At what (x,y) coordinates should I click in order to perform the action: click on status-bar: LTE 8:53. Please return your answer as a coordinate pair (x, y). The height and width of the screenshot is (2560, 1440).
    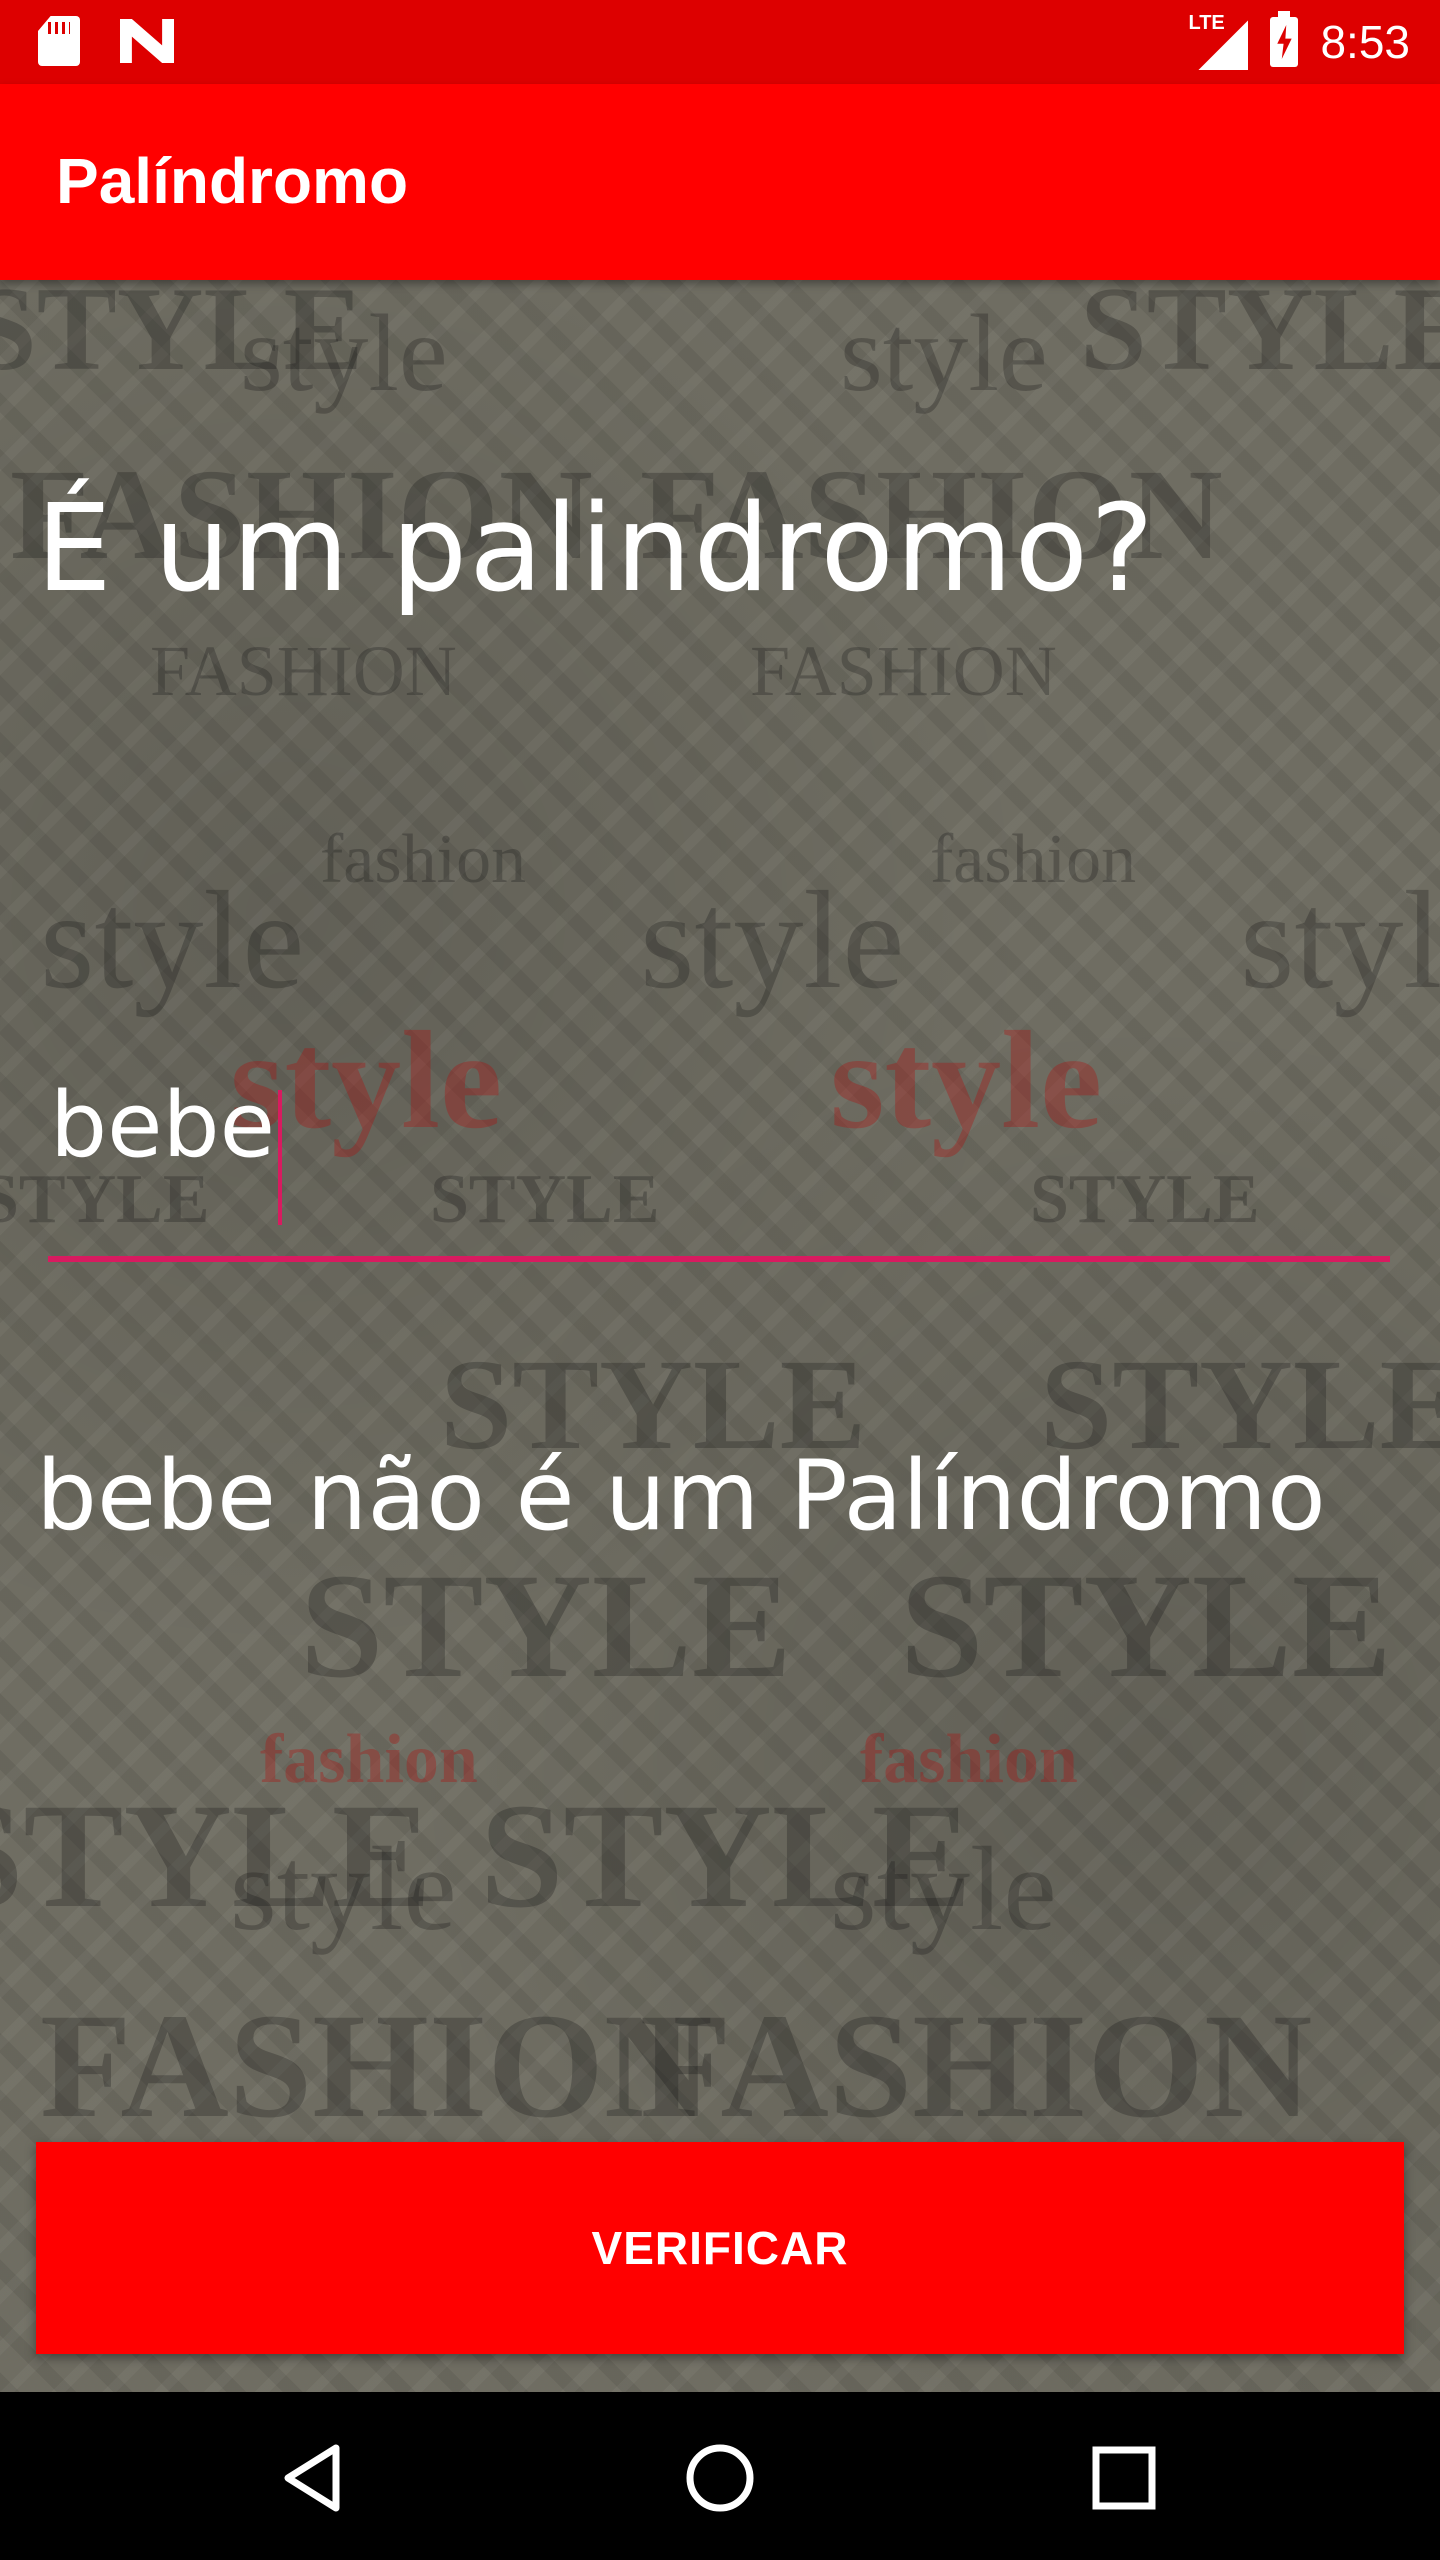
    Looking at the image, I should click on (720, 42).